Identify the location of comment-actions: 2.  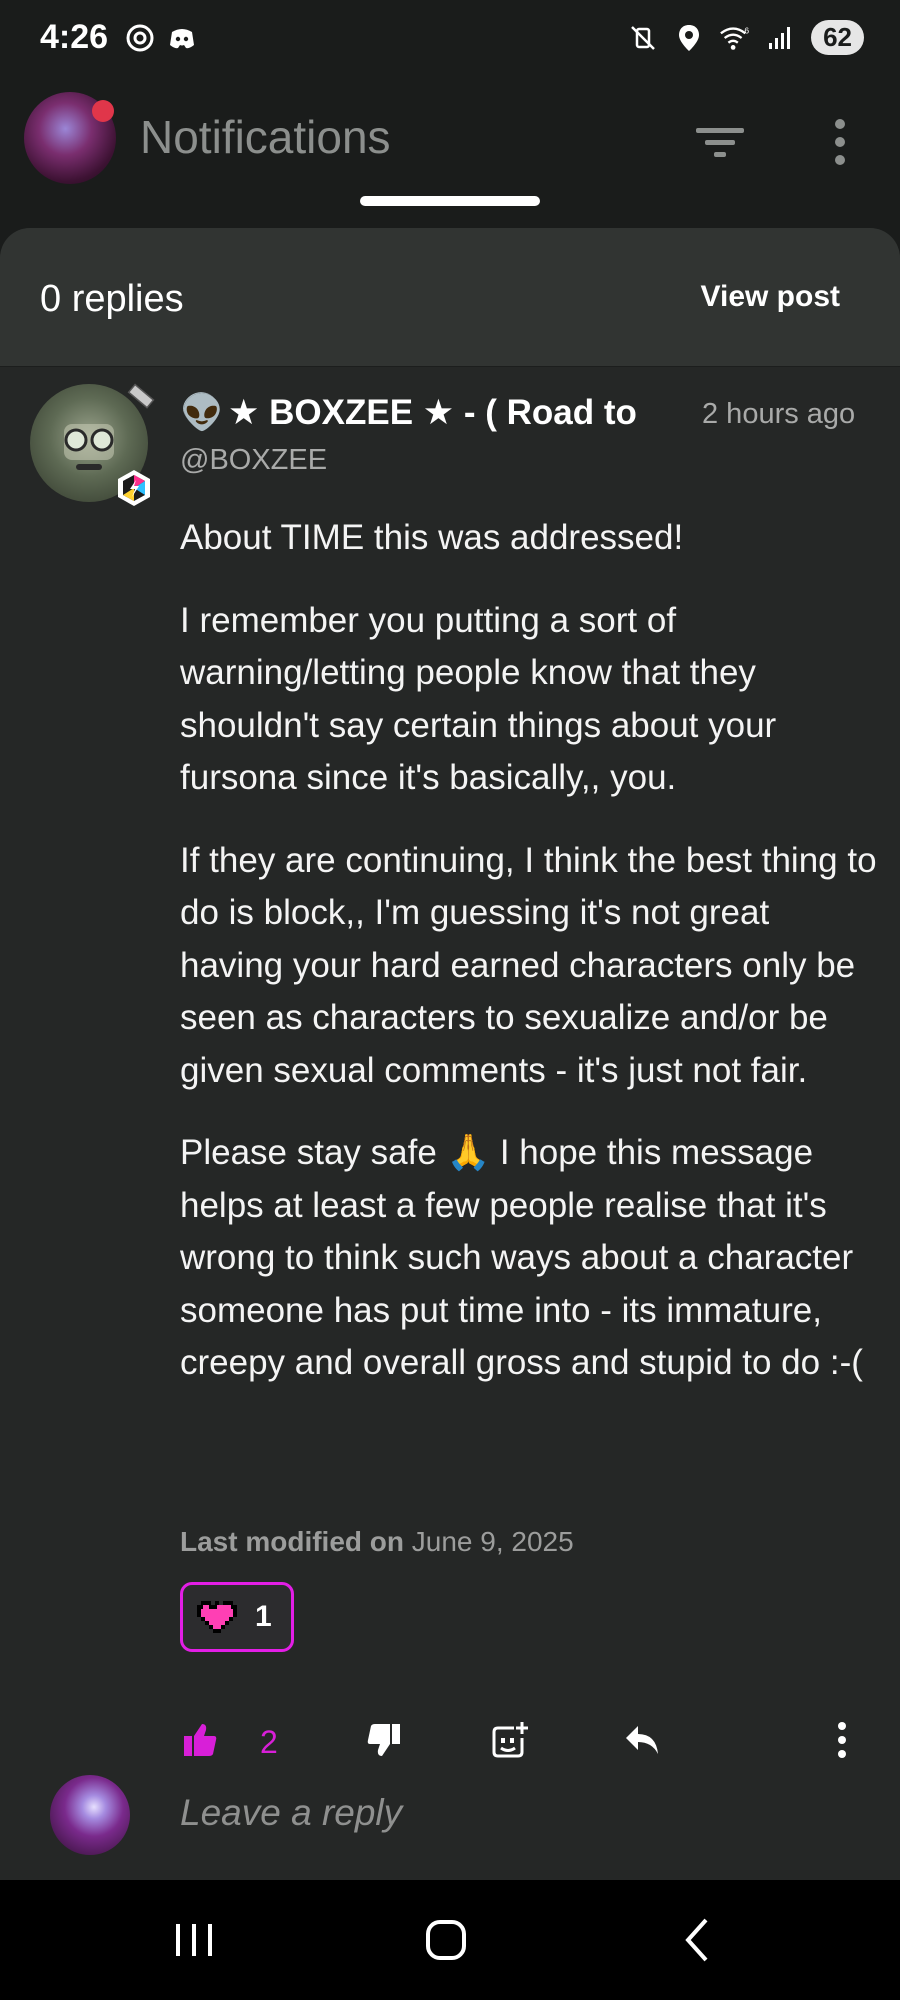
(450, 1747).